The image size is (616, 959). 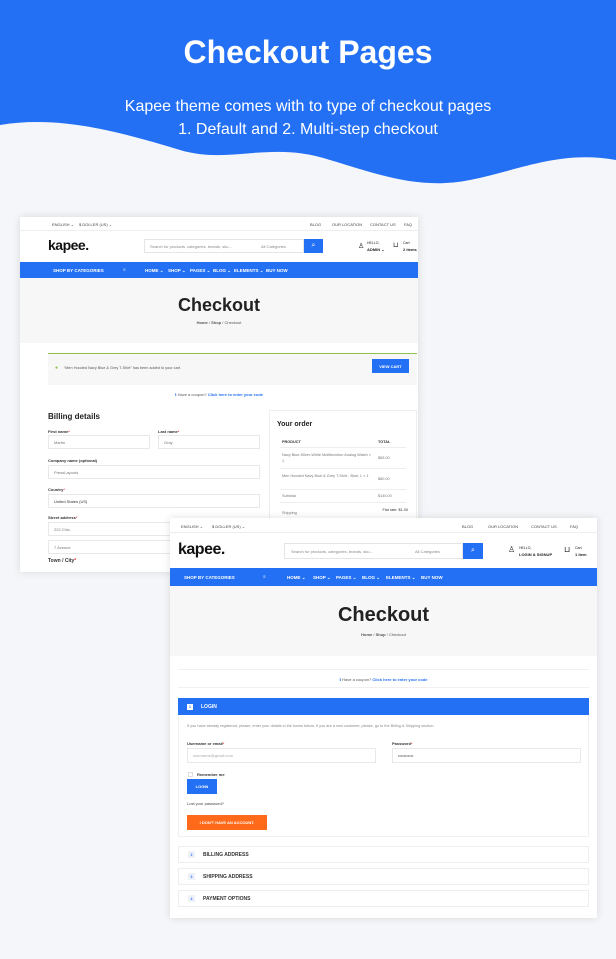 I want to click on street-label: Street address*, so click(x=63, y=517).